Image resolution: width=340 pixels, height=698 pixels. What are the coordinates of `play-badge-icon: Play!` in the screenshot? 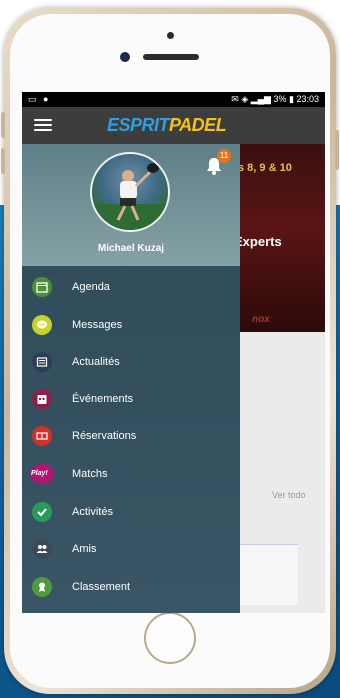 It's located at (42, 474).